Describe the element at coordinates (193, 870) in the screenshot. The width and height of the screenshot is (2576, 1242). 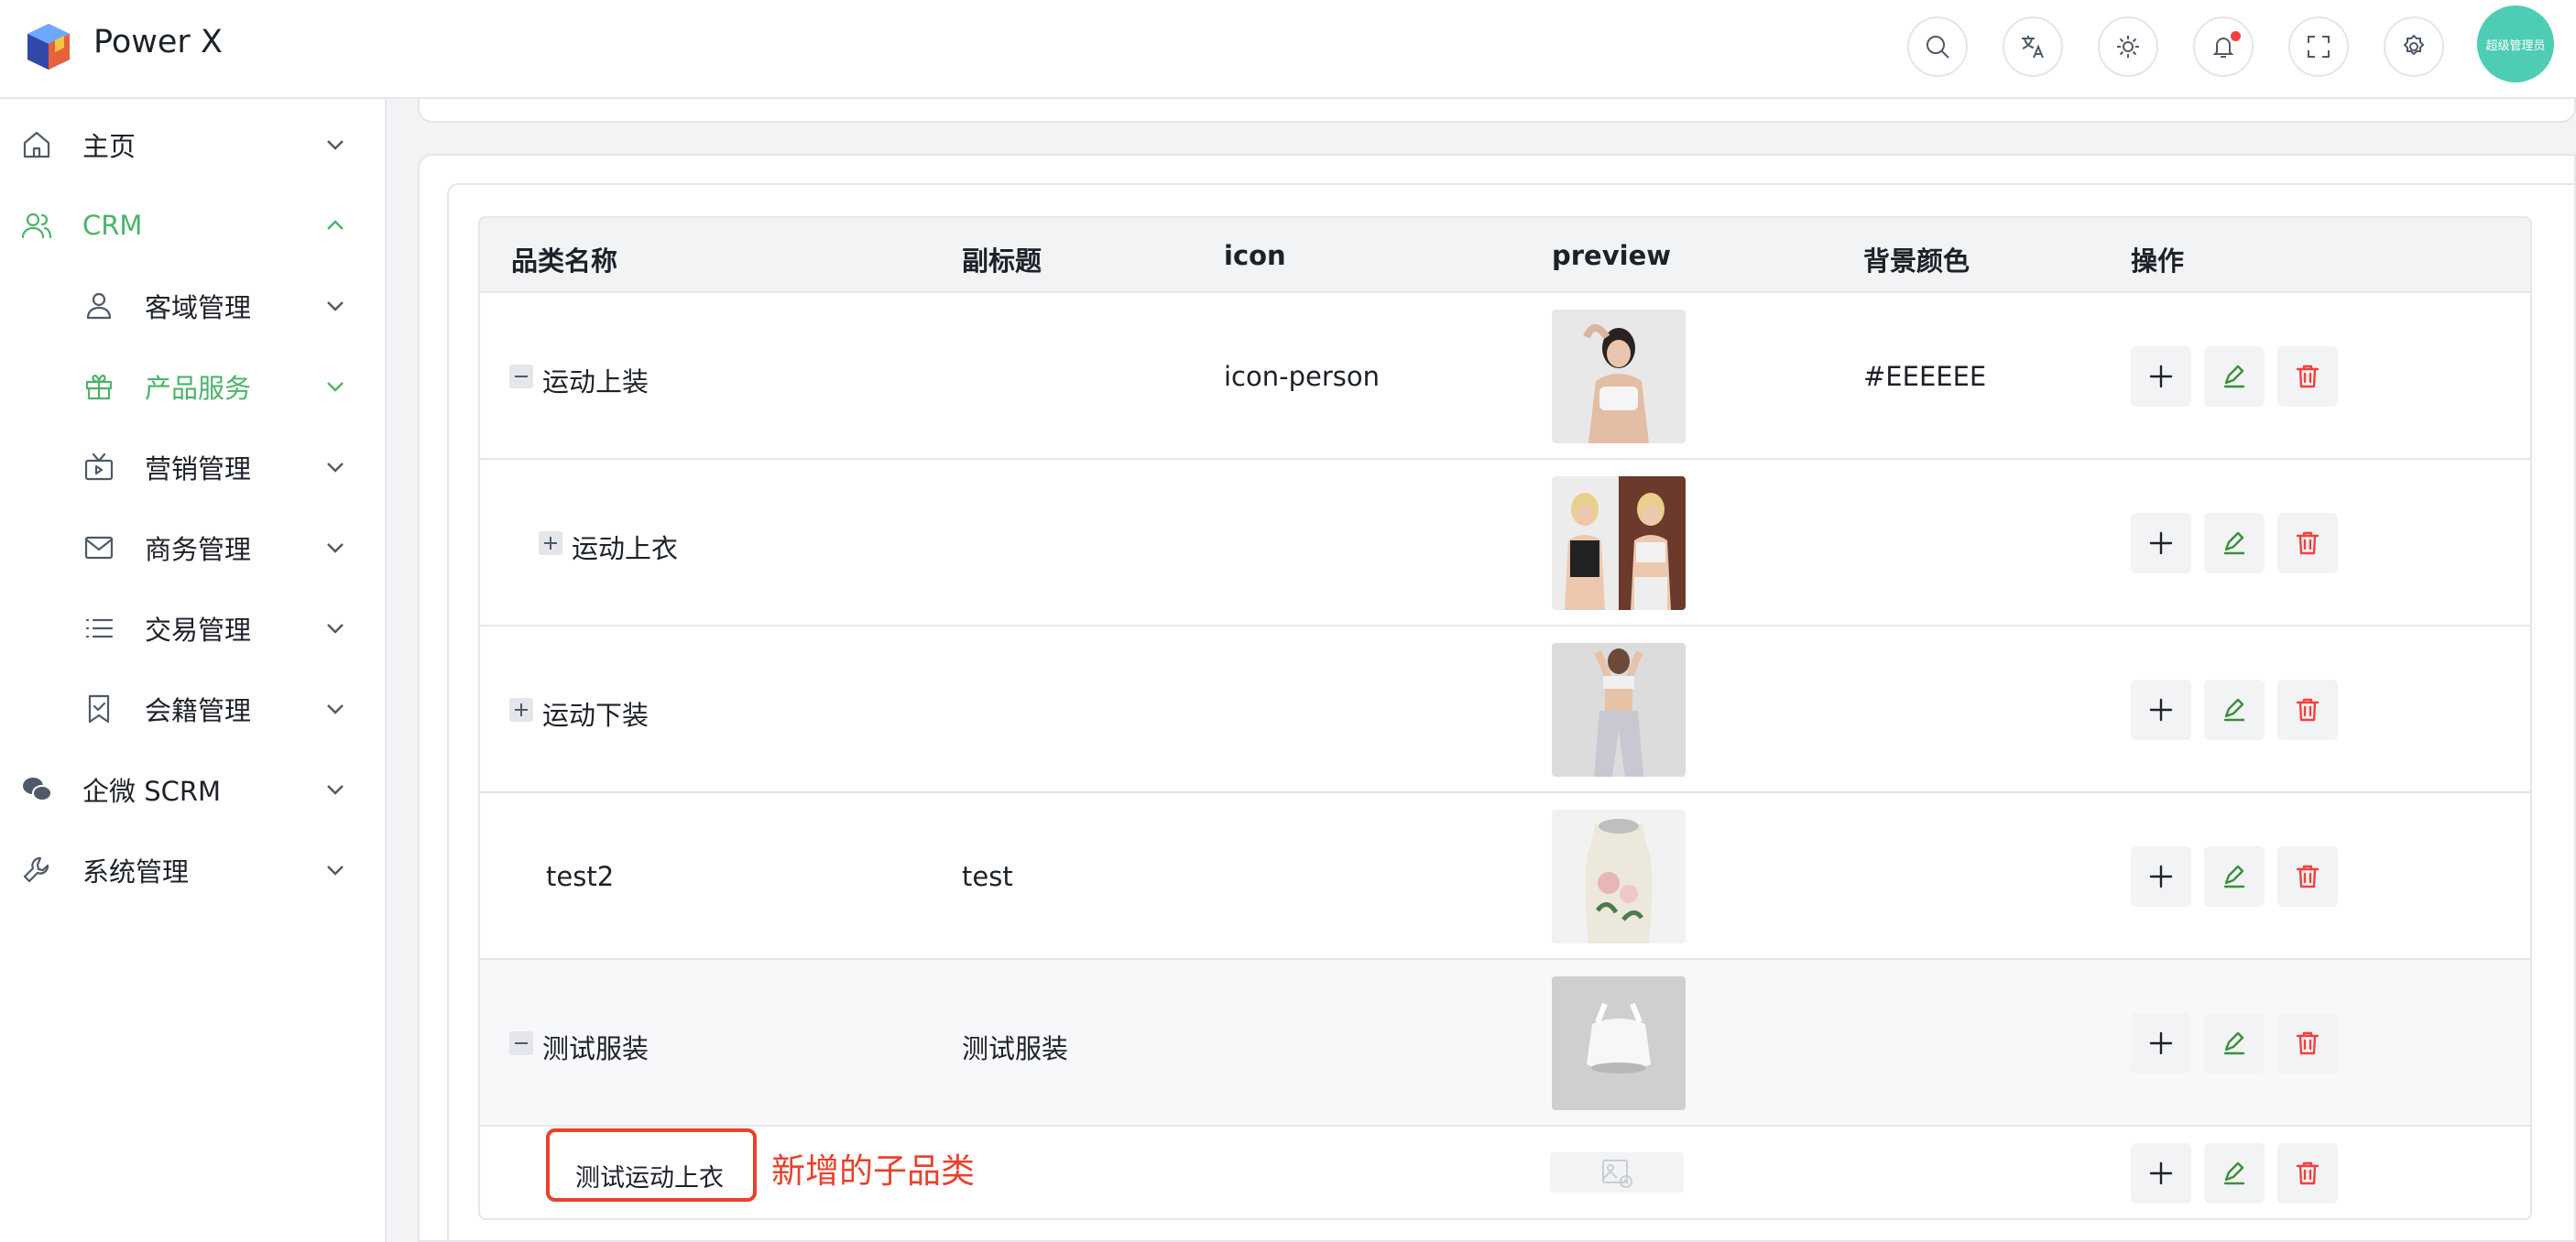
I see `sidebar-item-system: 系统管理` at that location.